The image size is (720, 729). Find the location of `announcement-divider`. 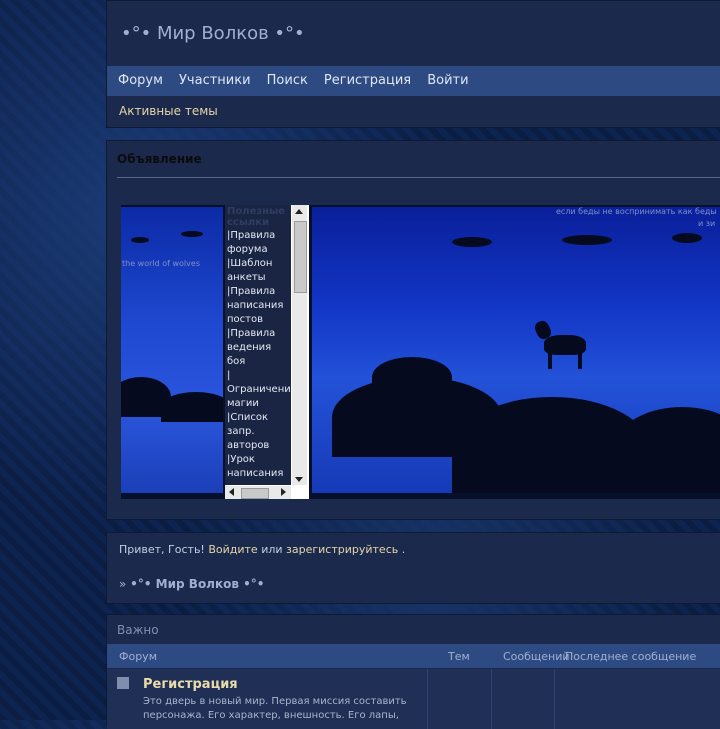

announcement-divider is located at coordinates (418, 177).